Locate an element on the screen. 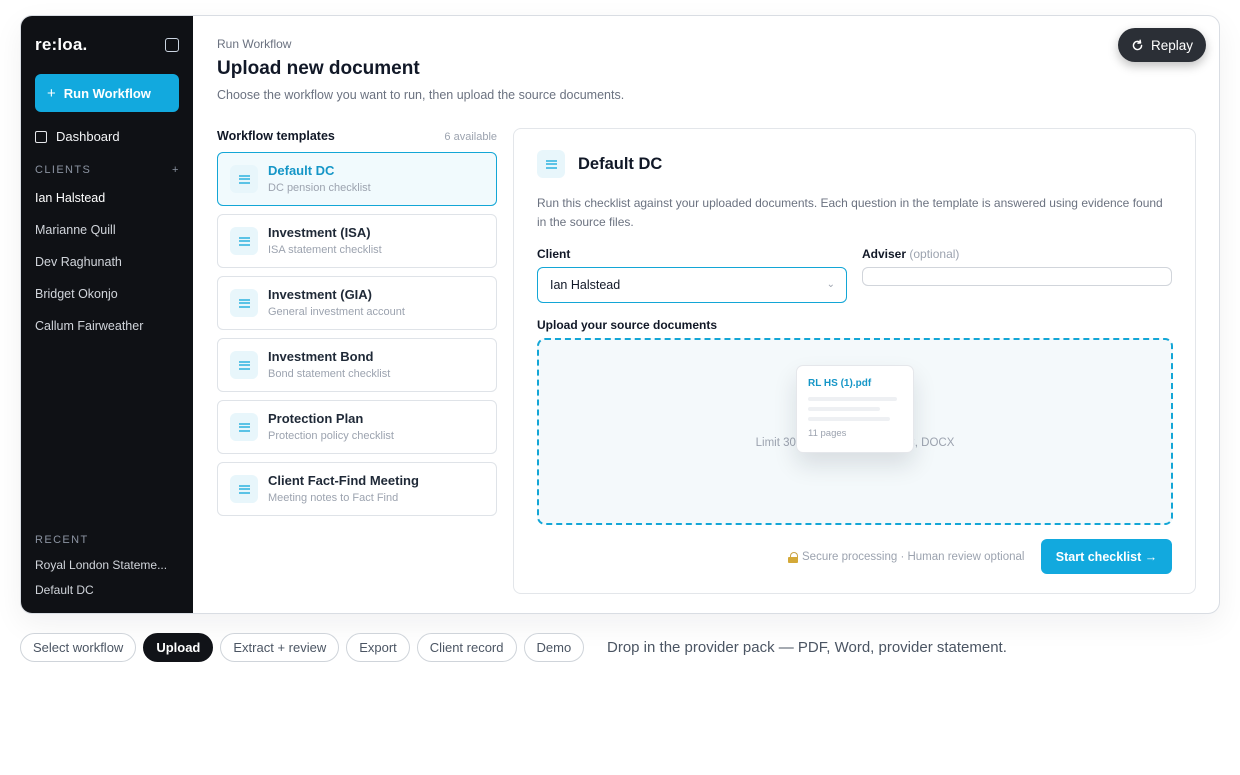  lock-icon is located at coordinates (793, 557).